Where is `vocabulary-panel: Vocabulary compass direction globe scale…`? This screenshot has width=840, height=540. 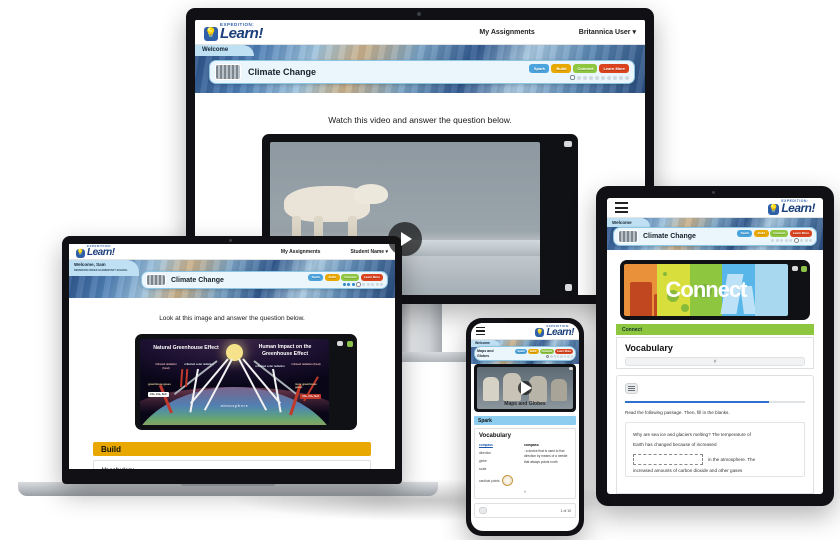 vocabulary-panel: Vocabulary compass direction globe scale… is located at coordinates (525, 463).